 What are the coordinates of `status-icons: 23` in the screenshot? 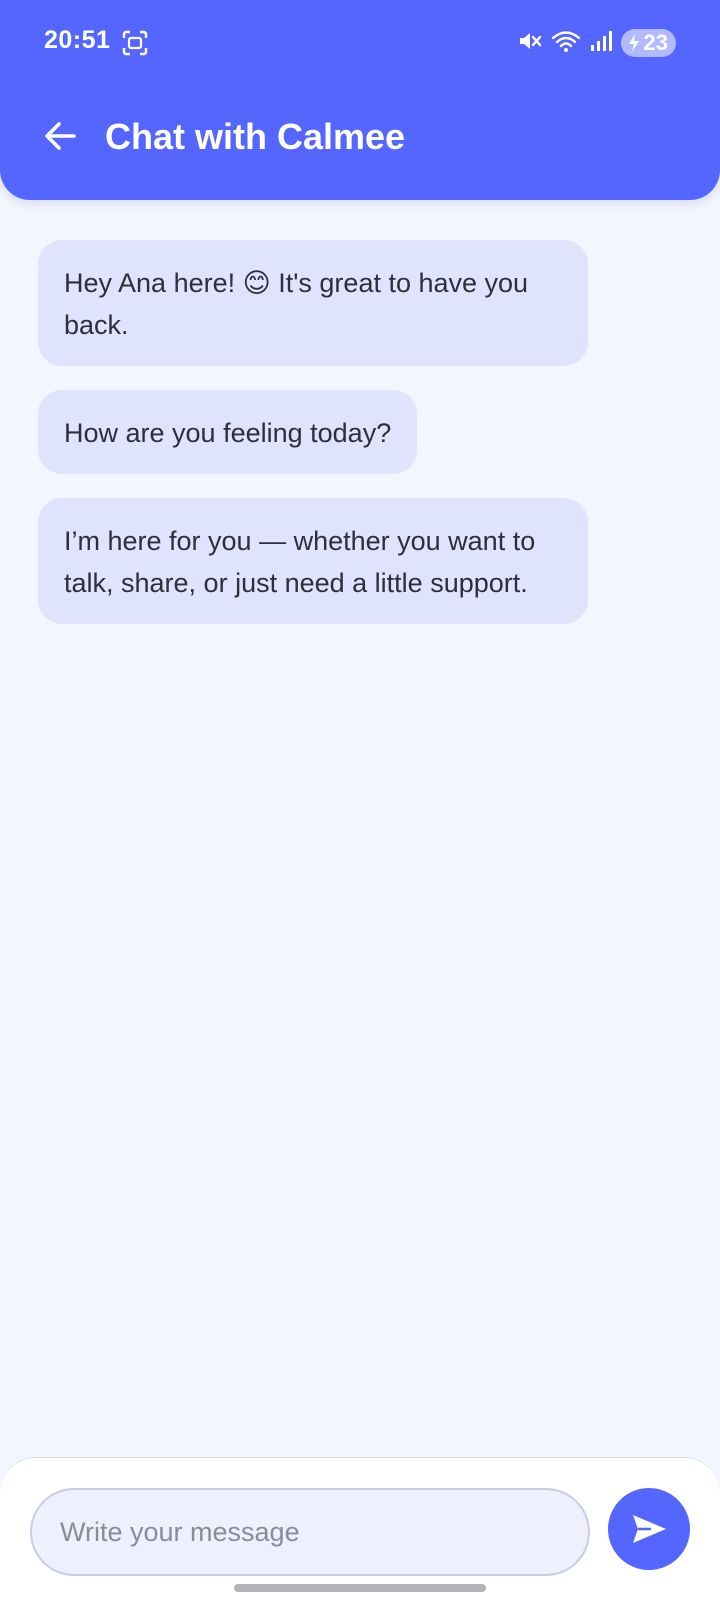 It's located at (596, 43).